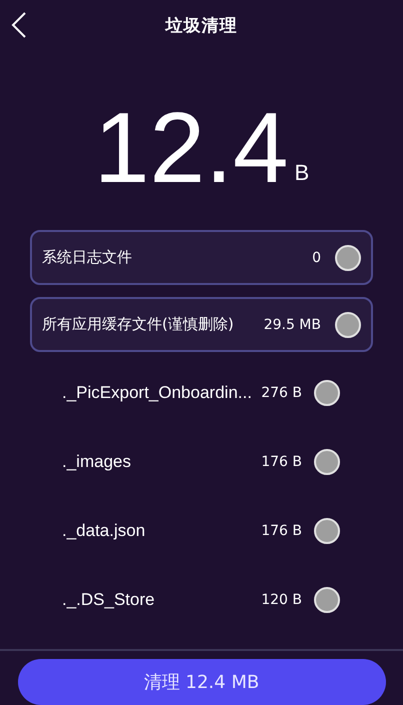  What do you see at coordinates (292, 324) in the screenshot?
I see `category-size: 29.5 MB` at bounding box center [292, 324].